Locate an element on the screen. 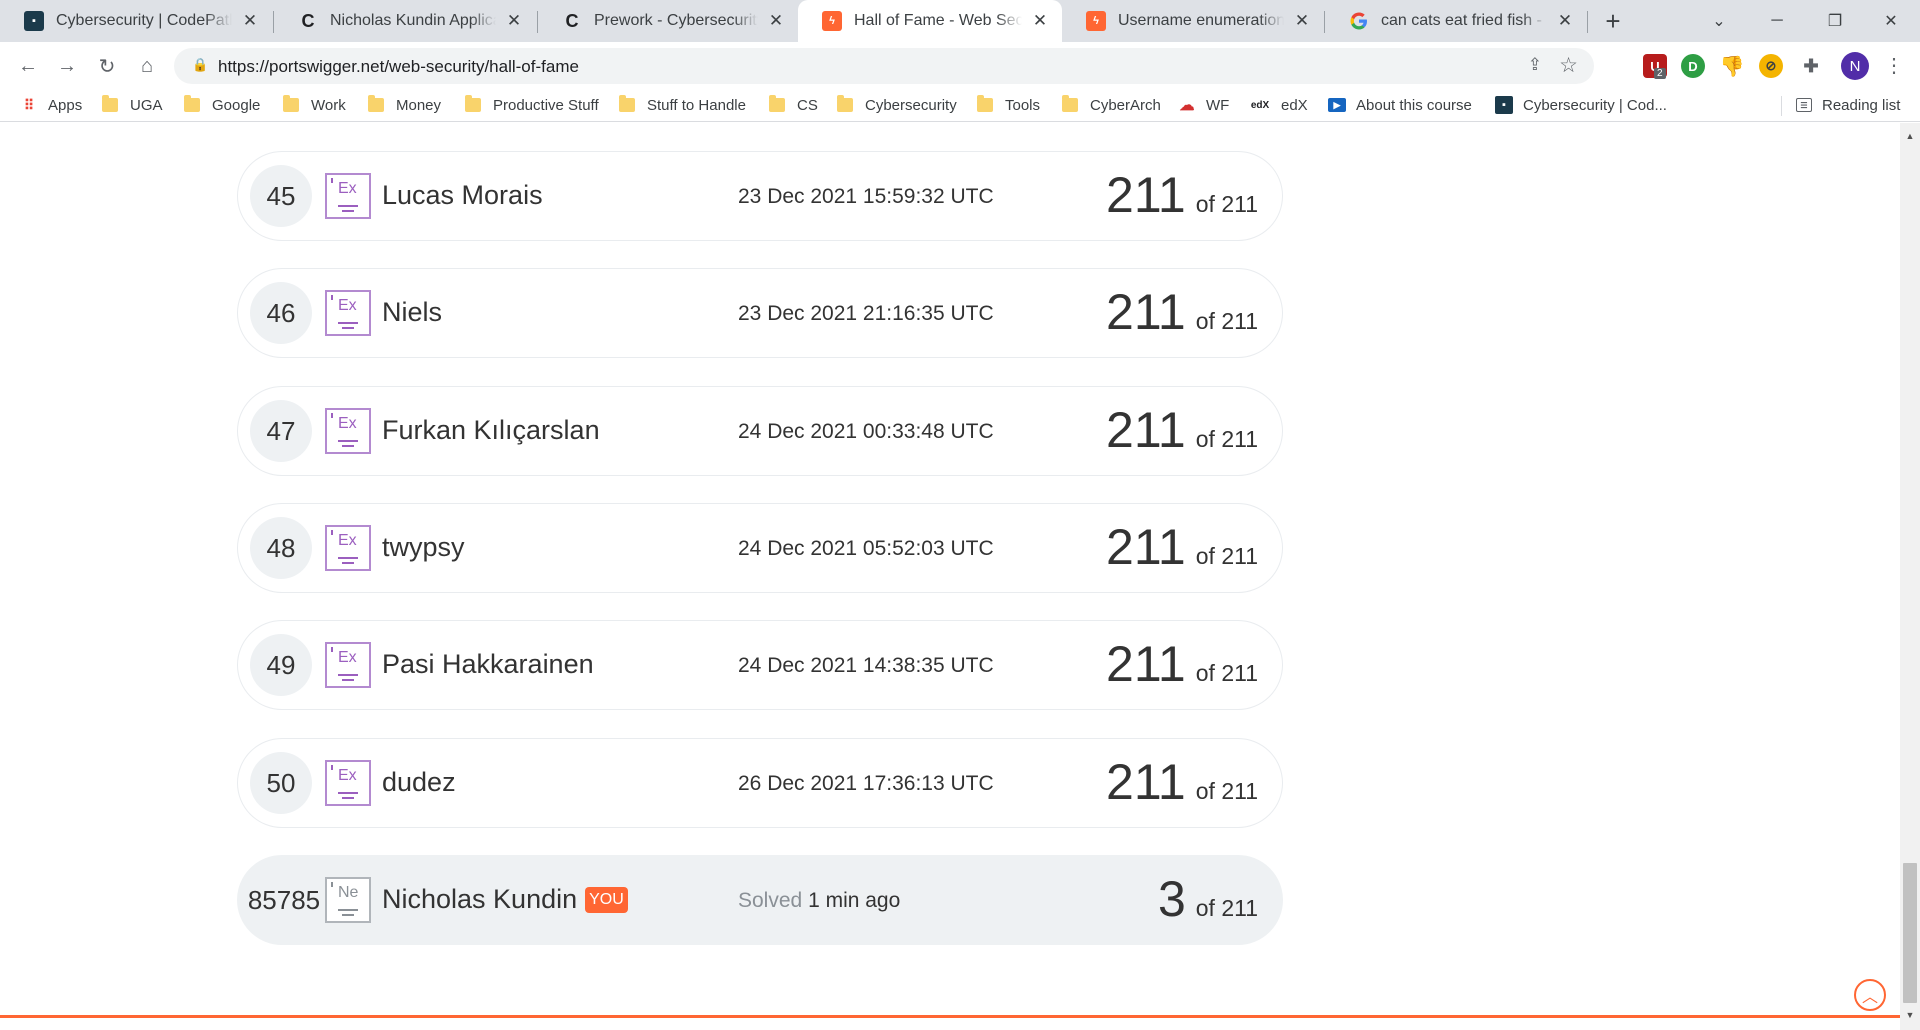 This screenshot has width=1920, height=1030. rank-badge: 45 is located at coordinates (281, 196).